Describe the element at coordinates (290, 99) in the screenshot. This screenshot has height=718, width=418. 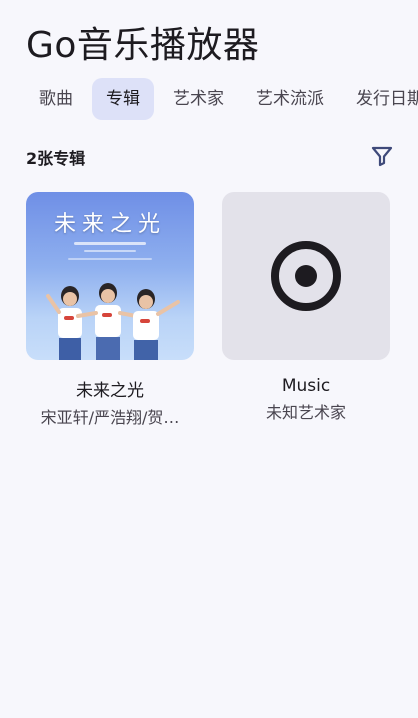
I see `tab-genres: 艺术流派` at that location.